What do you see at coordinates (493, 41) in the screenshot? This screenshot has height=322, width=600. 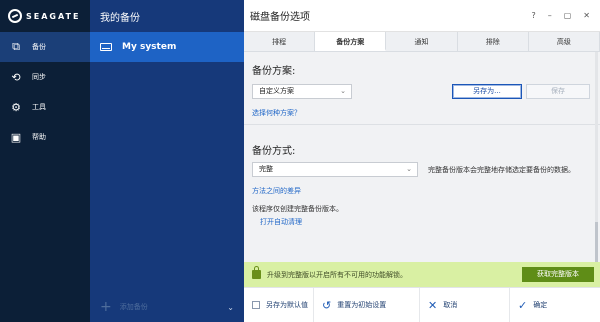 I see `tab-exclusions: 排除` at bounding box center [493, 41].